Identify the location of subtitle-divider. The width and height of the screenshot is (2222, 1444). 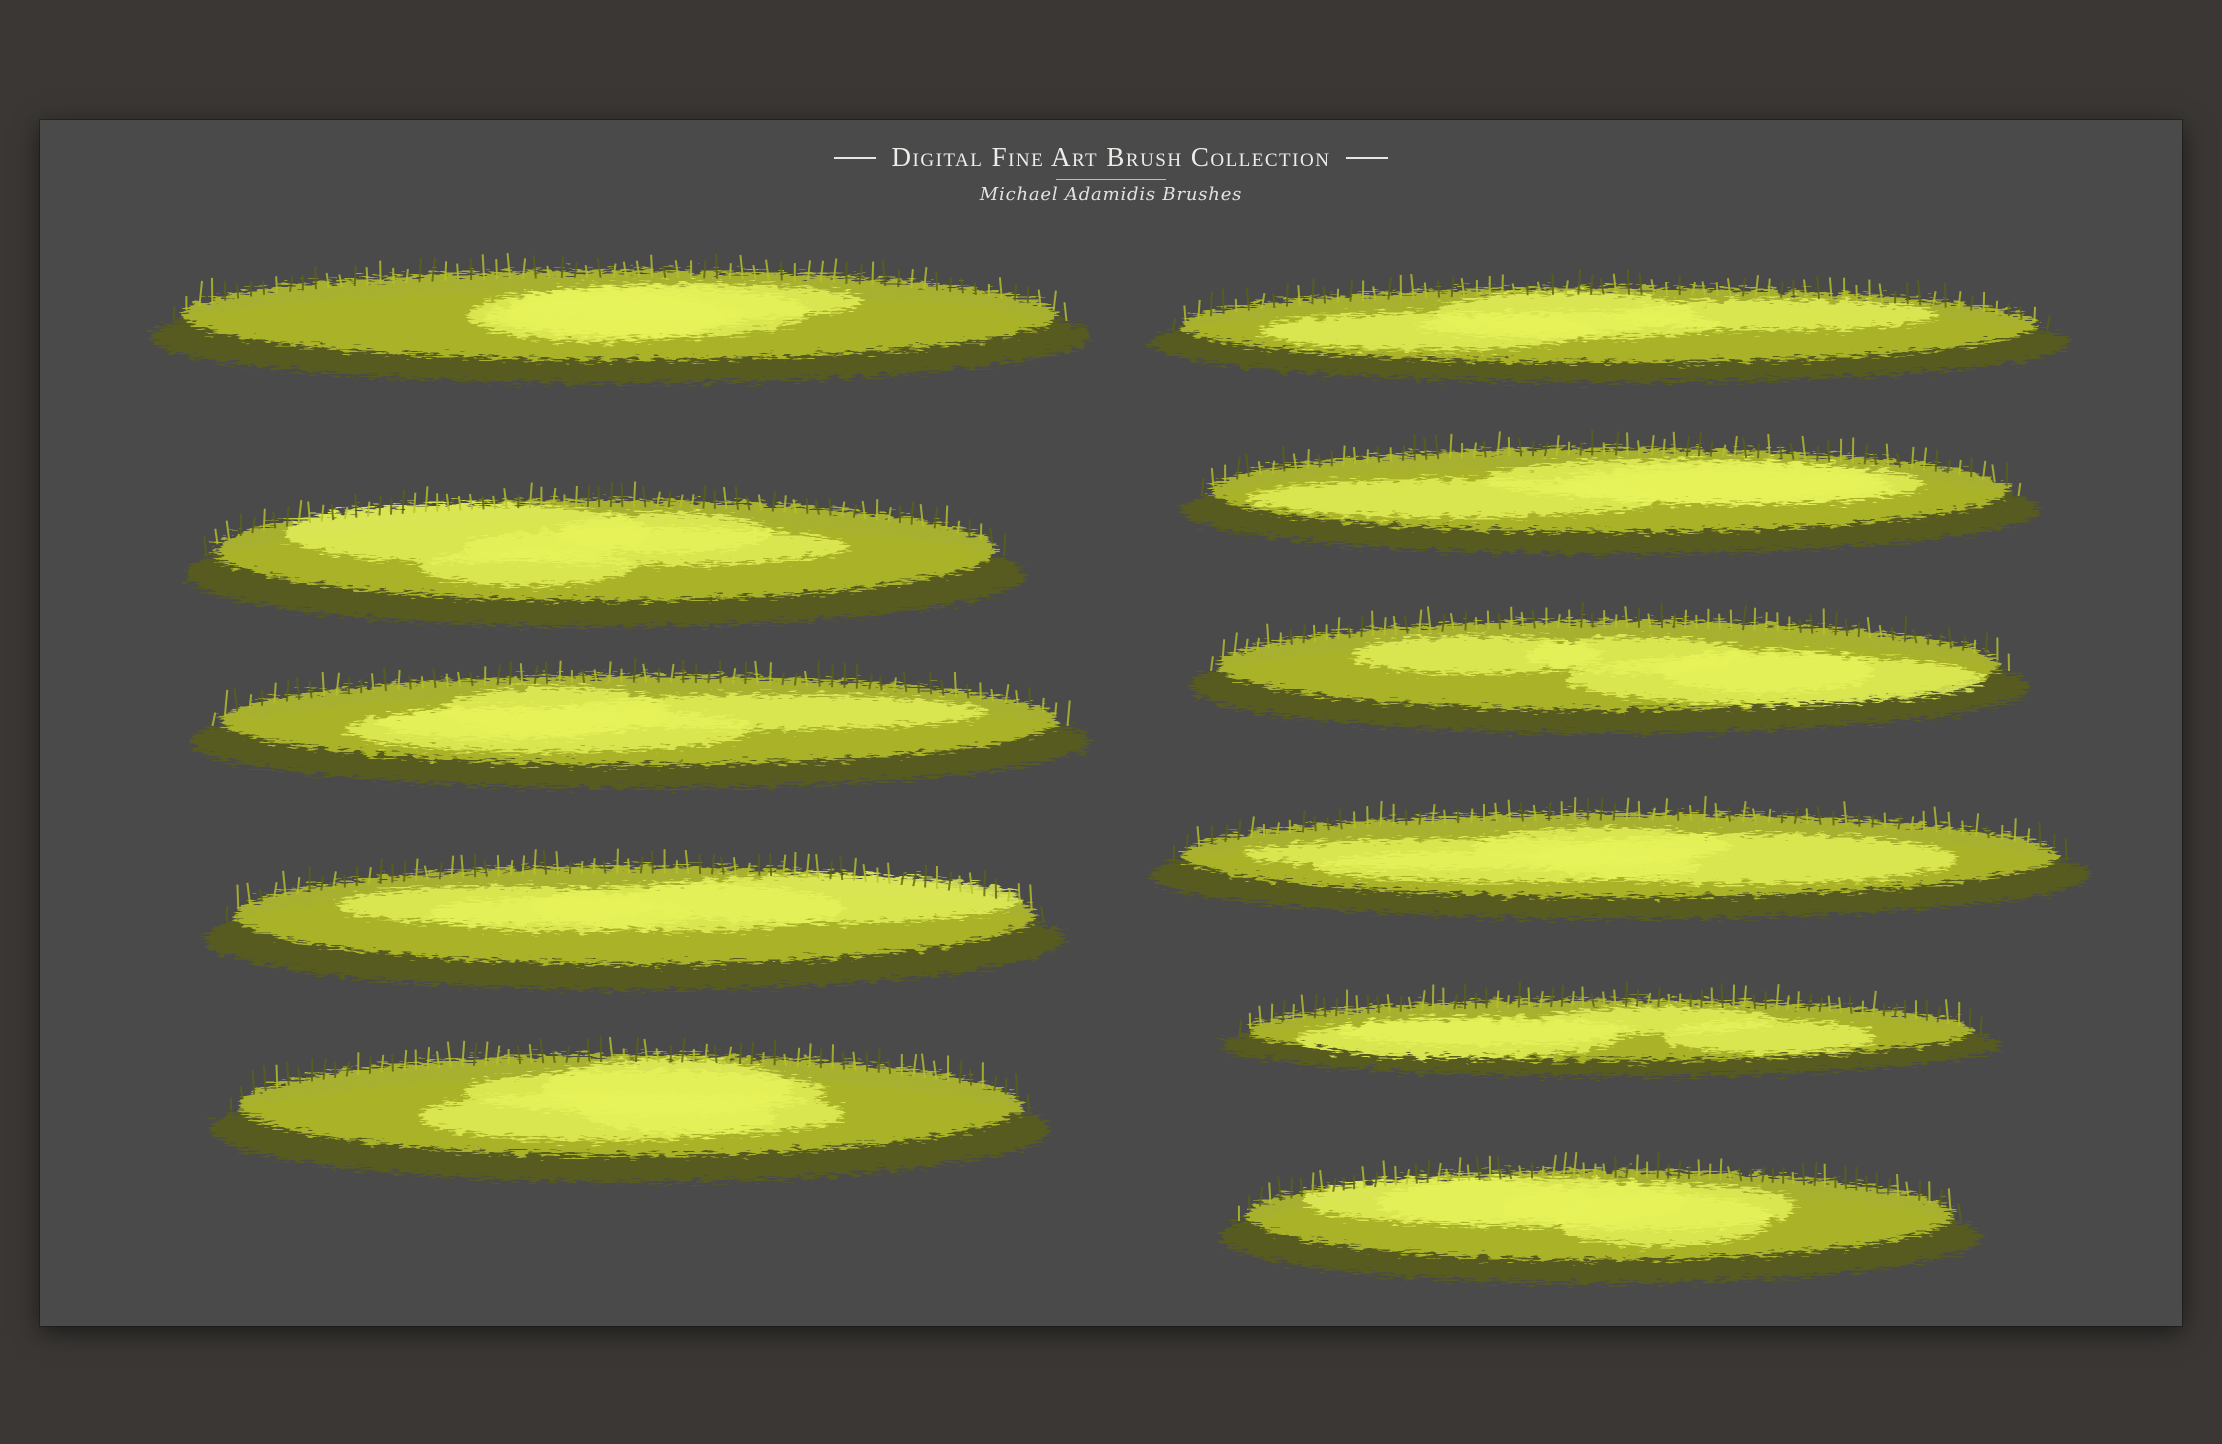
(1111, 179).